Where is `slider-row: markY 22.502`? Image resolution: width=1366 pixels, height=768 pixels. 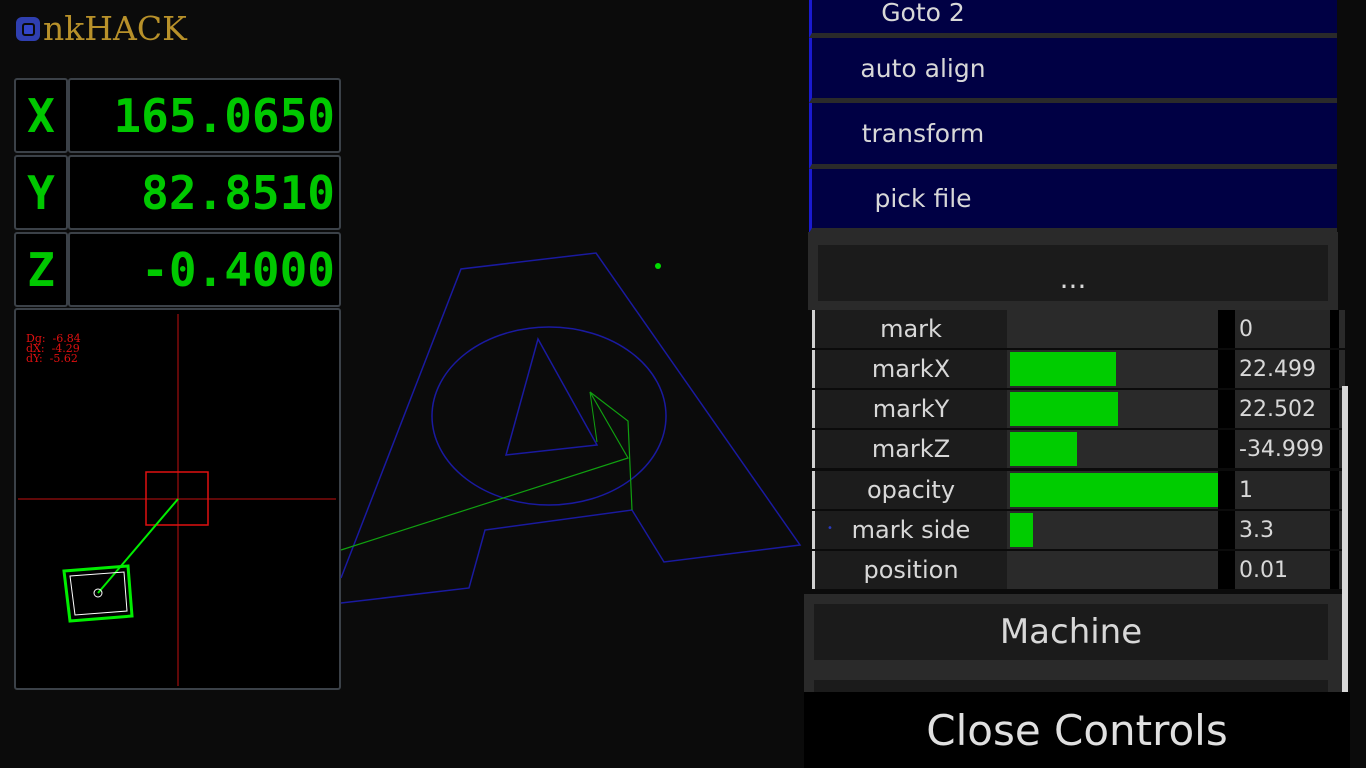
slider-row: markY 22.502 is located at coordinates (1078, 409).